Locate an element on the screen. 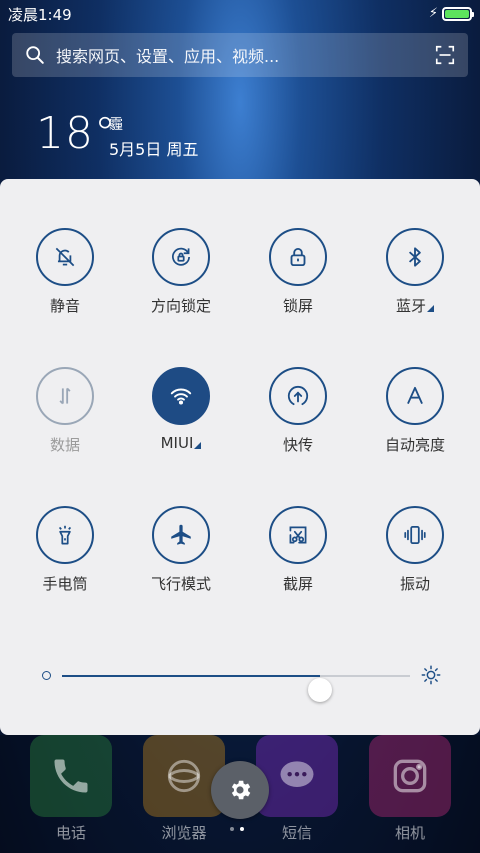  toggle-vibrate: 振动 is located at coordinates (415, 556).